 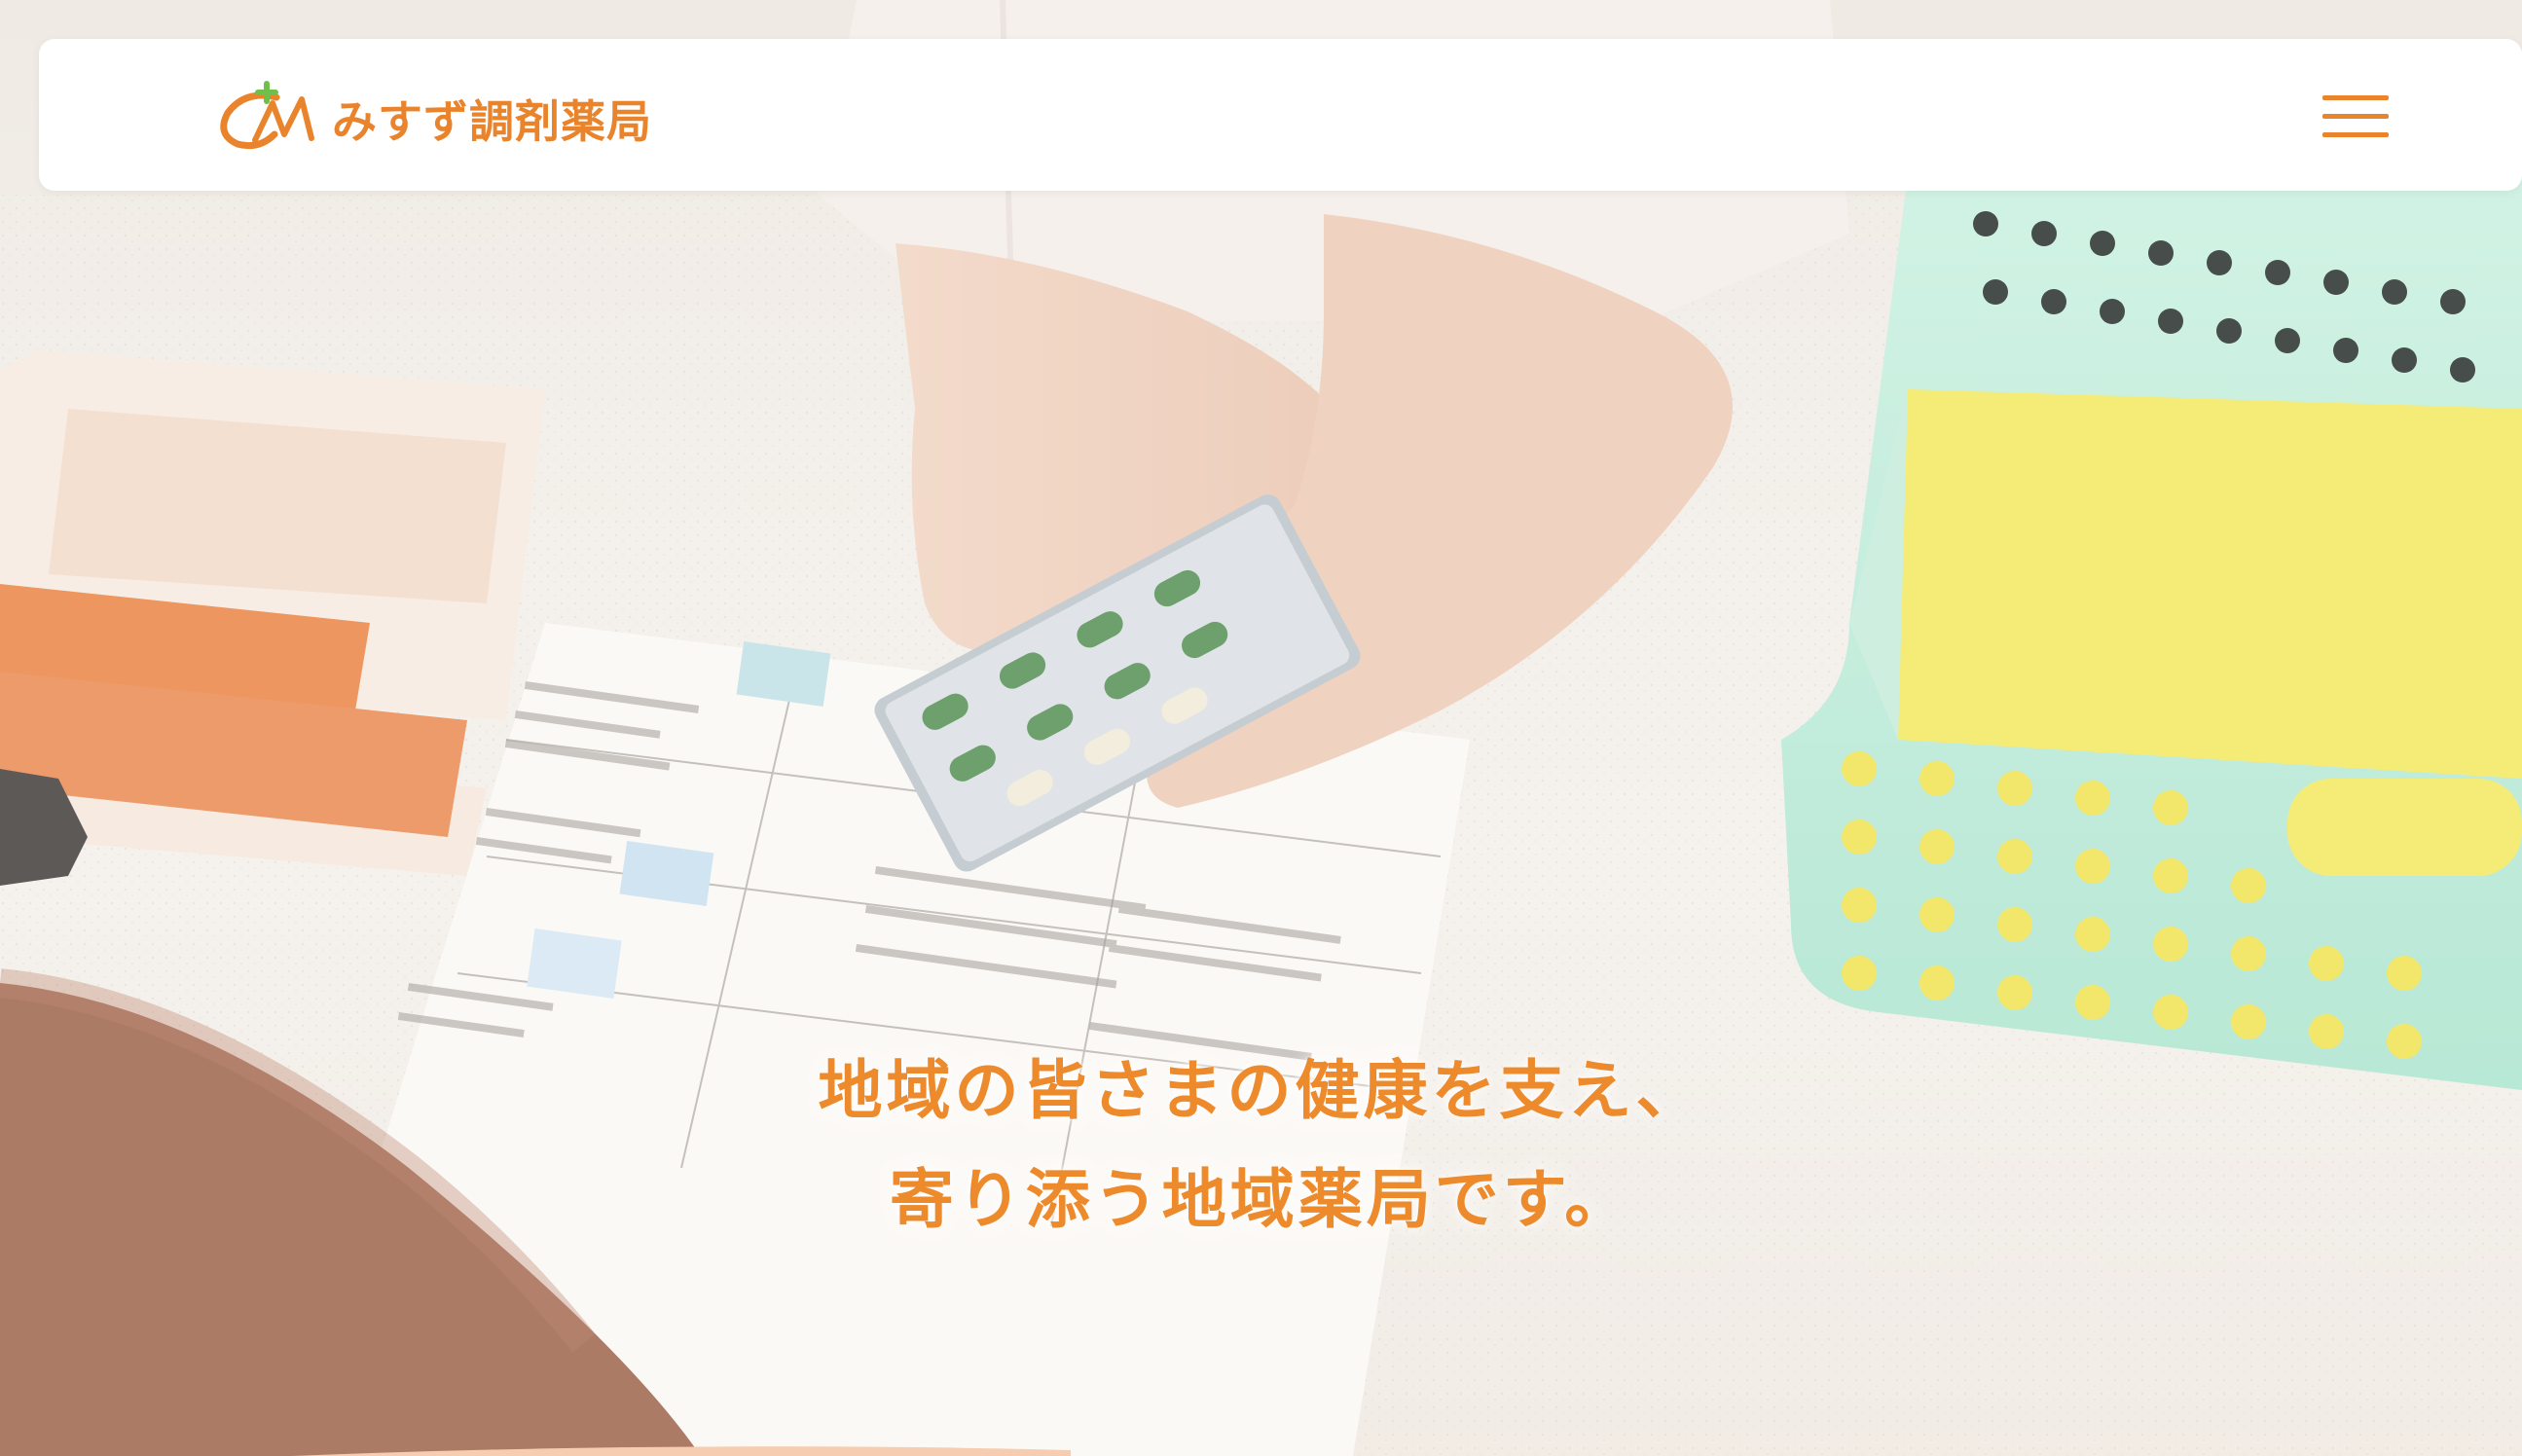 I want to click on catchcopy-line-2: 寄り添う地域薬局です。, so click(x=1261, y=1199).